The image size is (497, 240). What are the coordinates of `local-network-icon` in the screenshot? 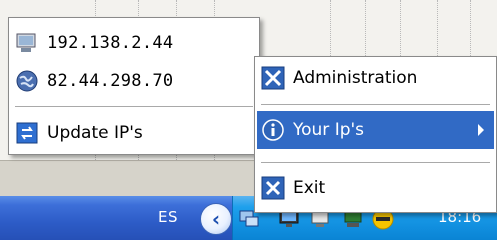 It's located at (26, 42).